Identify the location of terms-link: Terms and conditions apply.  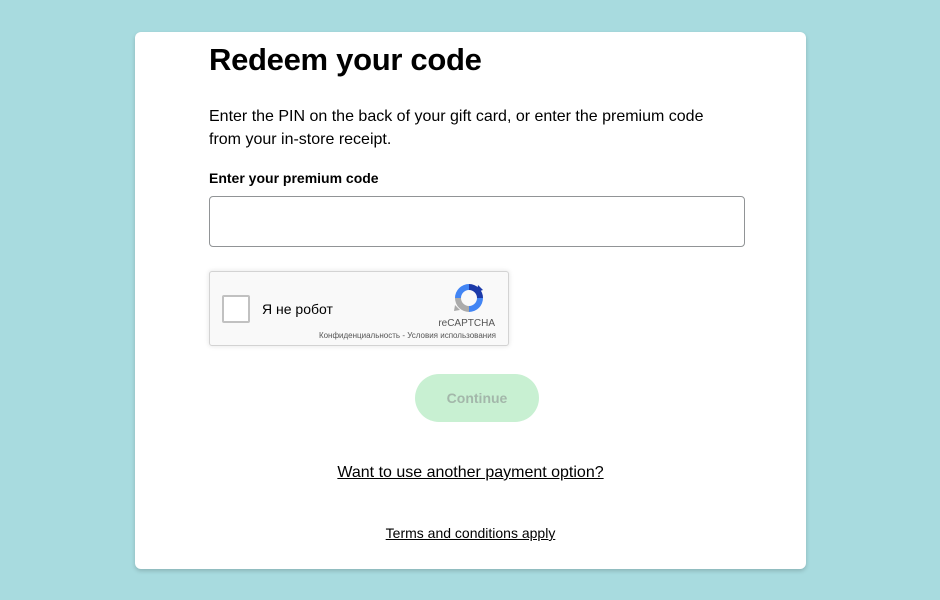
(471, 533).